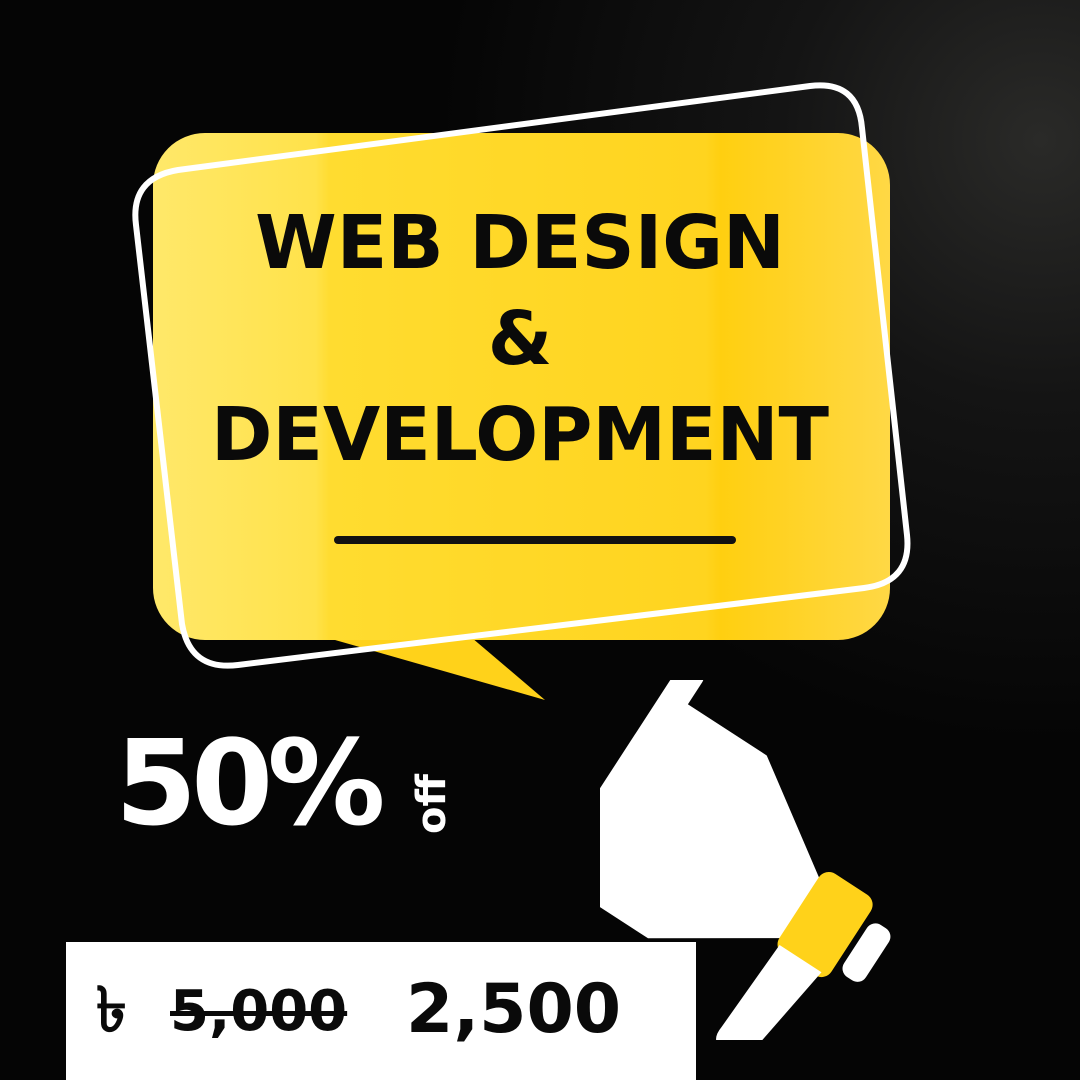 Image resolution: width=1080 pixels, height=1080 pixels. I want to click on discount-percent: 50%, so click(250, 783).